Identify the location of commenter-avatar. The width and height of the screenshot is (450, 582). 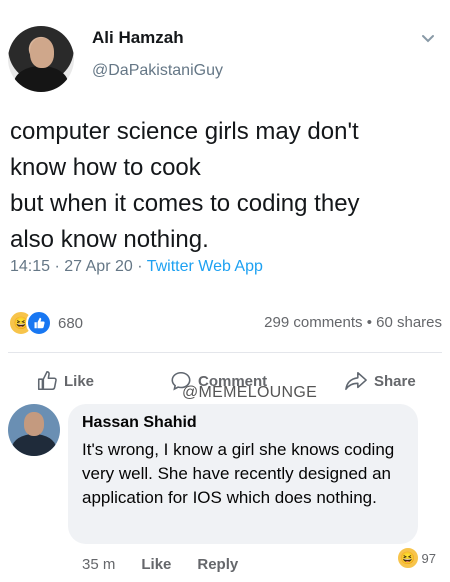
(34, 430).